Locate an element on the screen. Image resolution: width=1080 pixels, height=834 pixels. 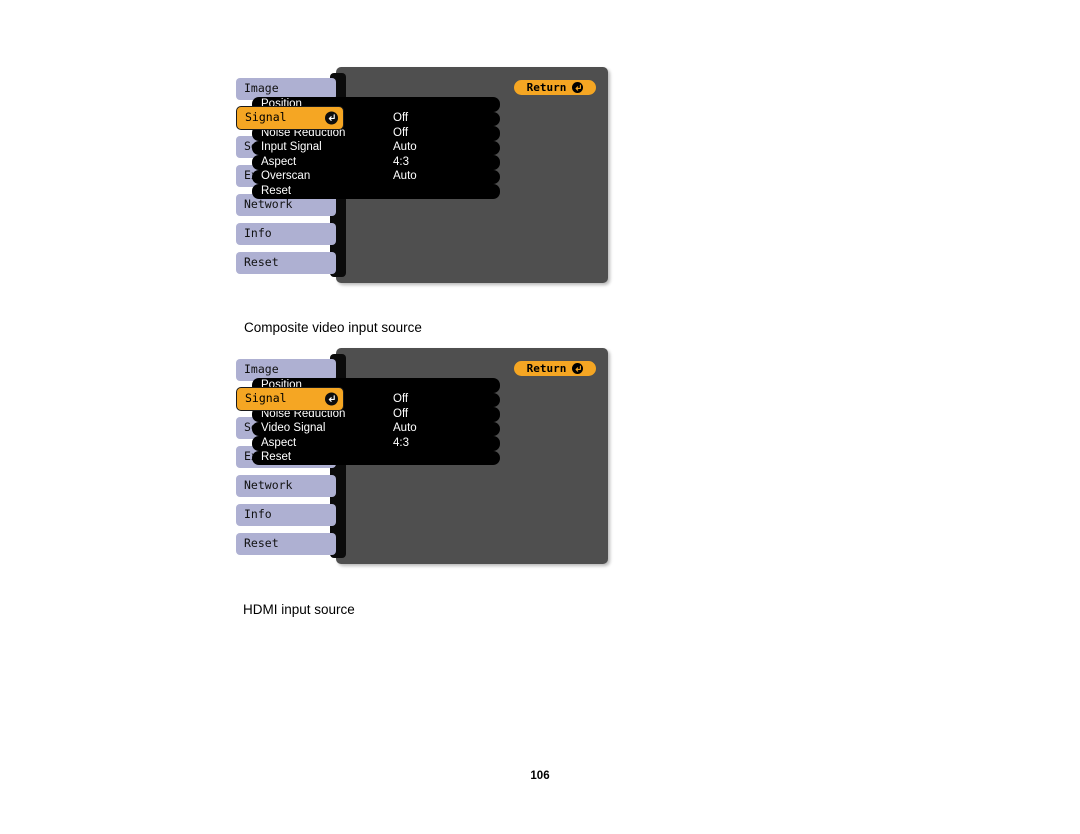
page-number: 106 is located at coordinates (540, 776).